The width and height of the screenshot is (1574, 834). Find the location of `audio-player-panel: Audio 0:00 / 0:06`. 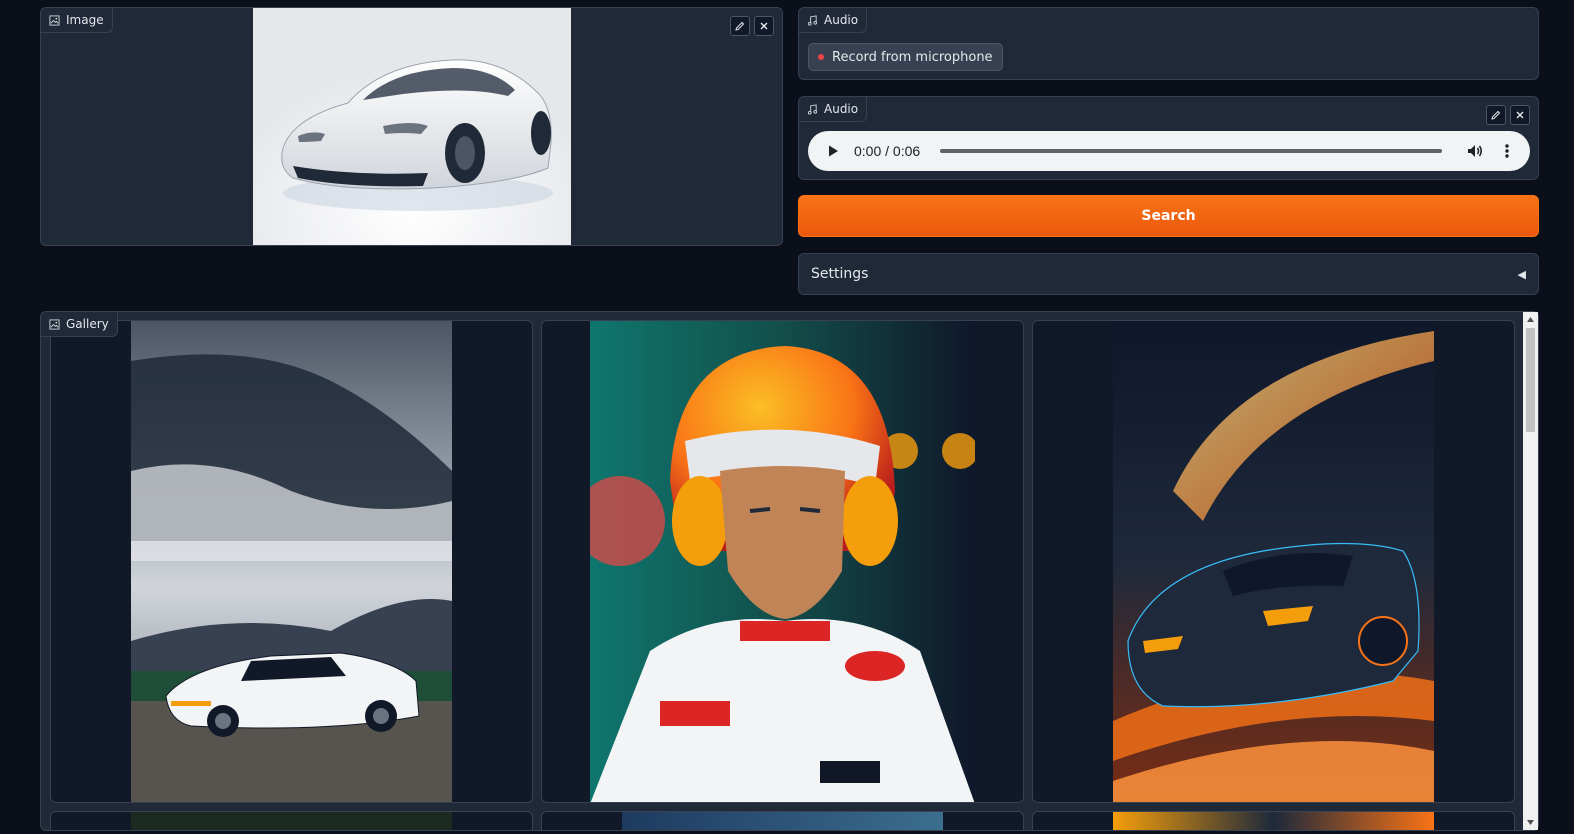

audio-player-panel: Audio 0:00 / 0:06 is located at coordinates (1168, 138).